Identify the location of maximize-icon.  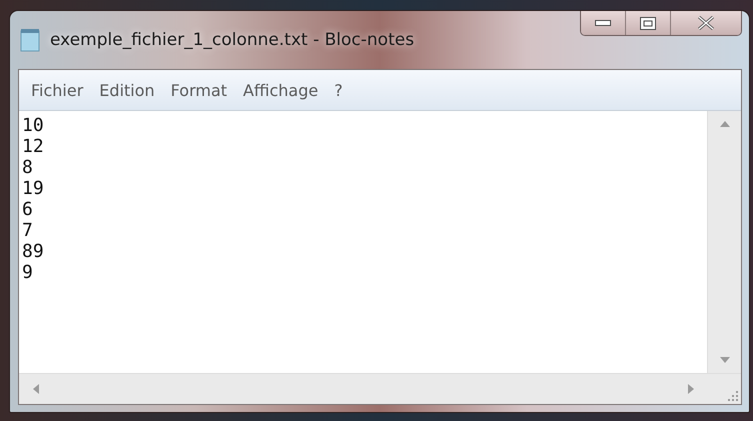
(648, 23).